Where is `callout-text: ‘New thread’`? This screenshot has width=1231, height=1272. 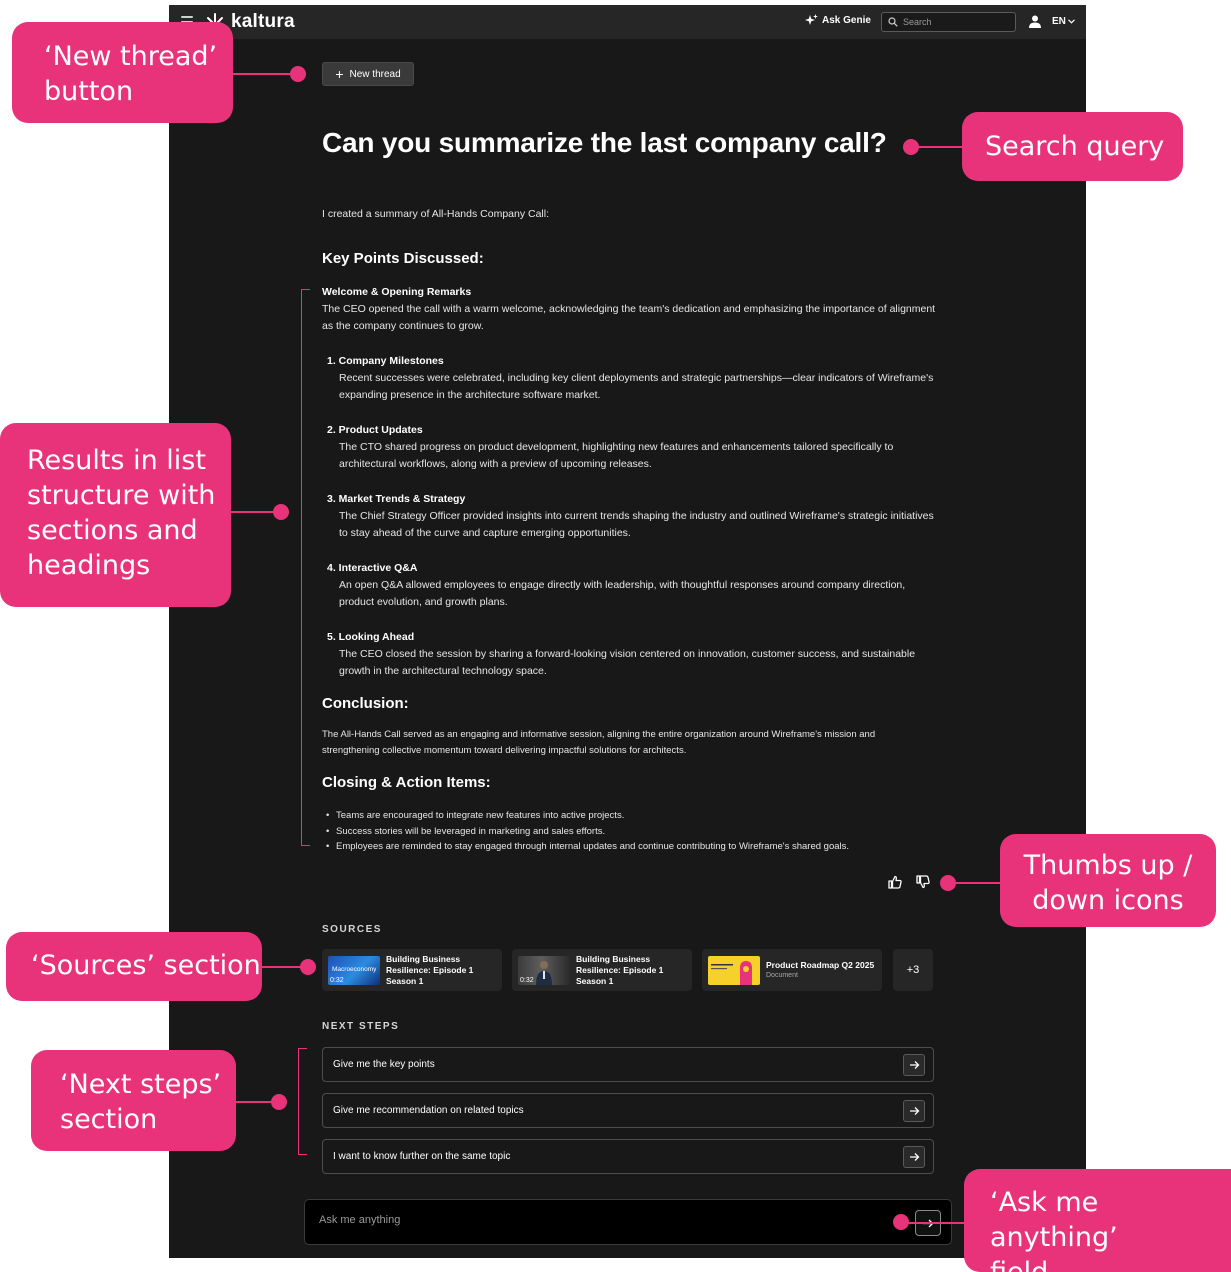
callout-text: ‘New thread’ is located at coordinates (131, 56).